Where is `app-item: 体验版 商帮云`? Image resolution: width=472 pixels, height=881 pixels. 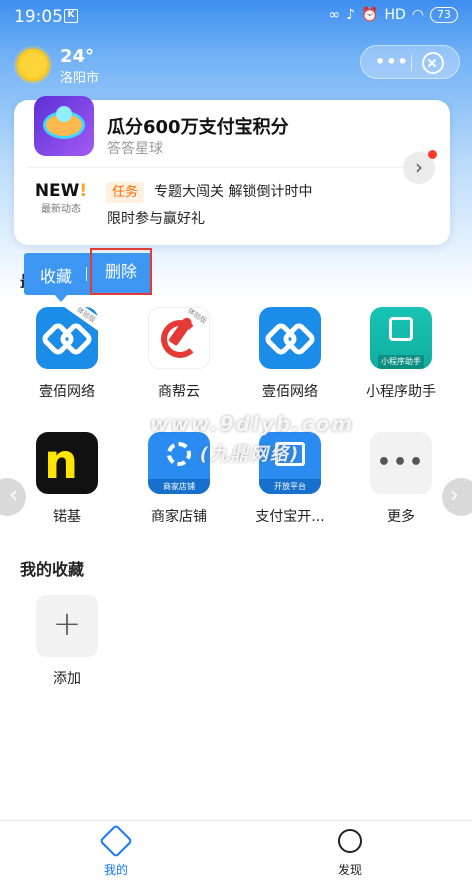 app-item: 体验版 商帮云 is located at coordinates (179, 354).